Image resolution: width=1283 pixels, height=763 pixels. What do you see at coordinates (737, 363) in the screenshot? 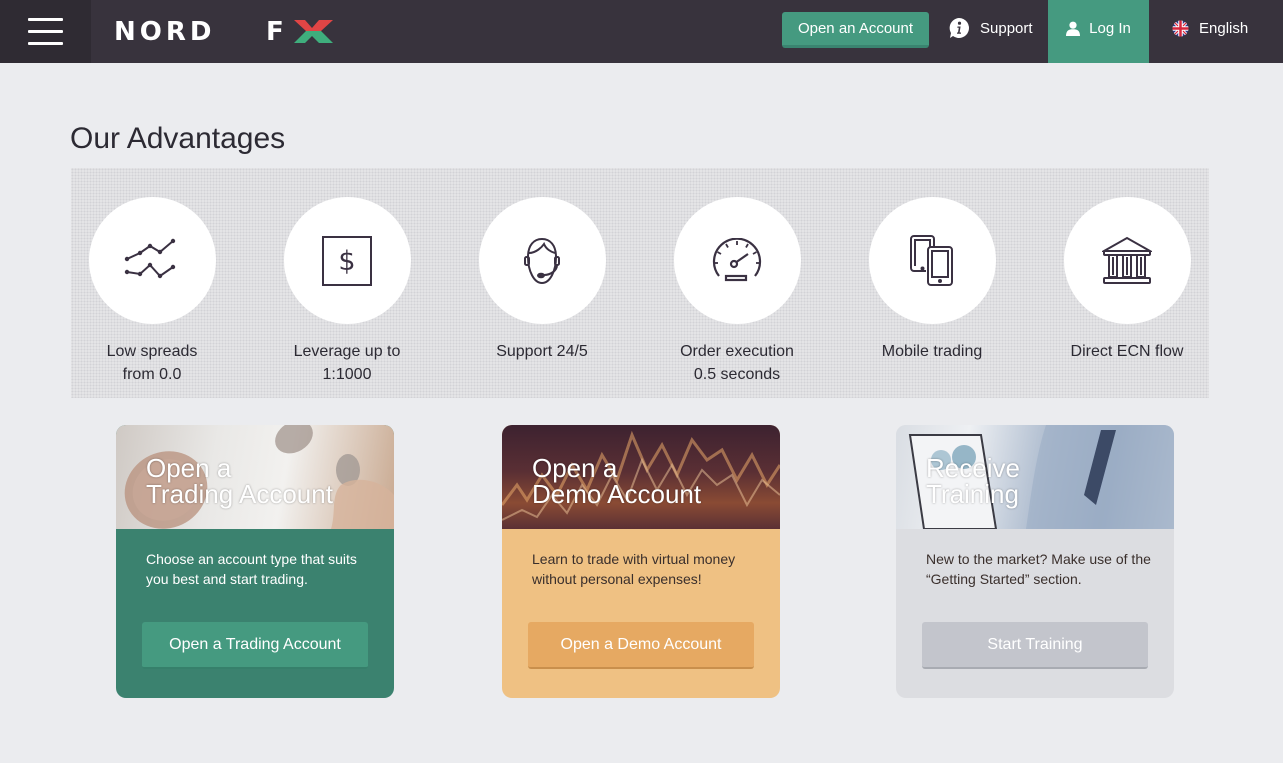
I see `advantage-label: Order execution 0.5 seconds` at bounding box center [737, 363].